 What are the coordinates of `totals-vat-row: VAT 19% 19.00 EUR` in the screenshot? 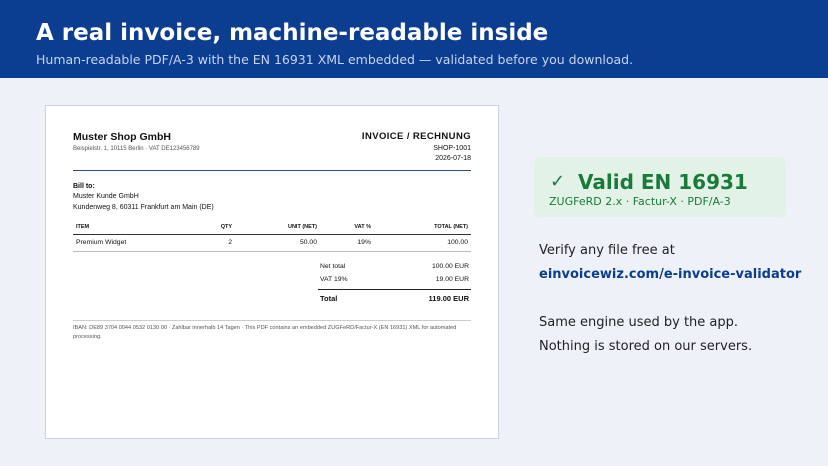 It's located at (394, 281).